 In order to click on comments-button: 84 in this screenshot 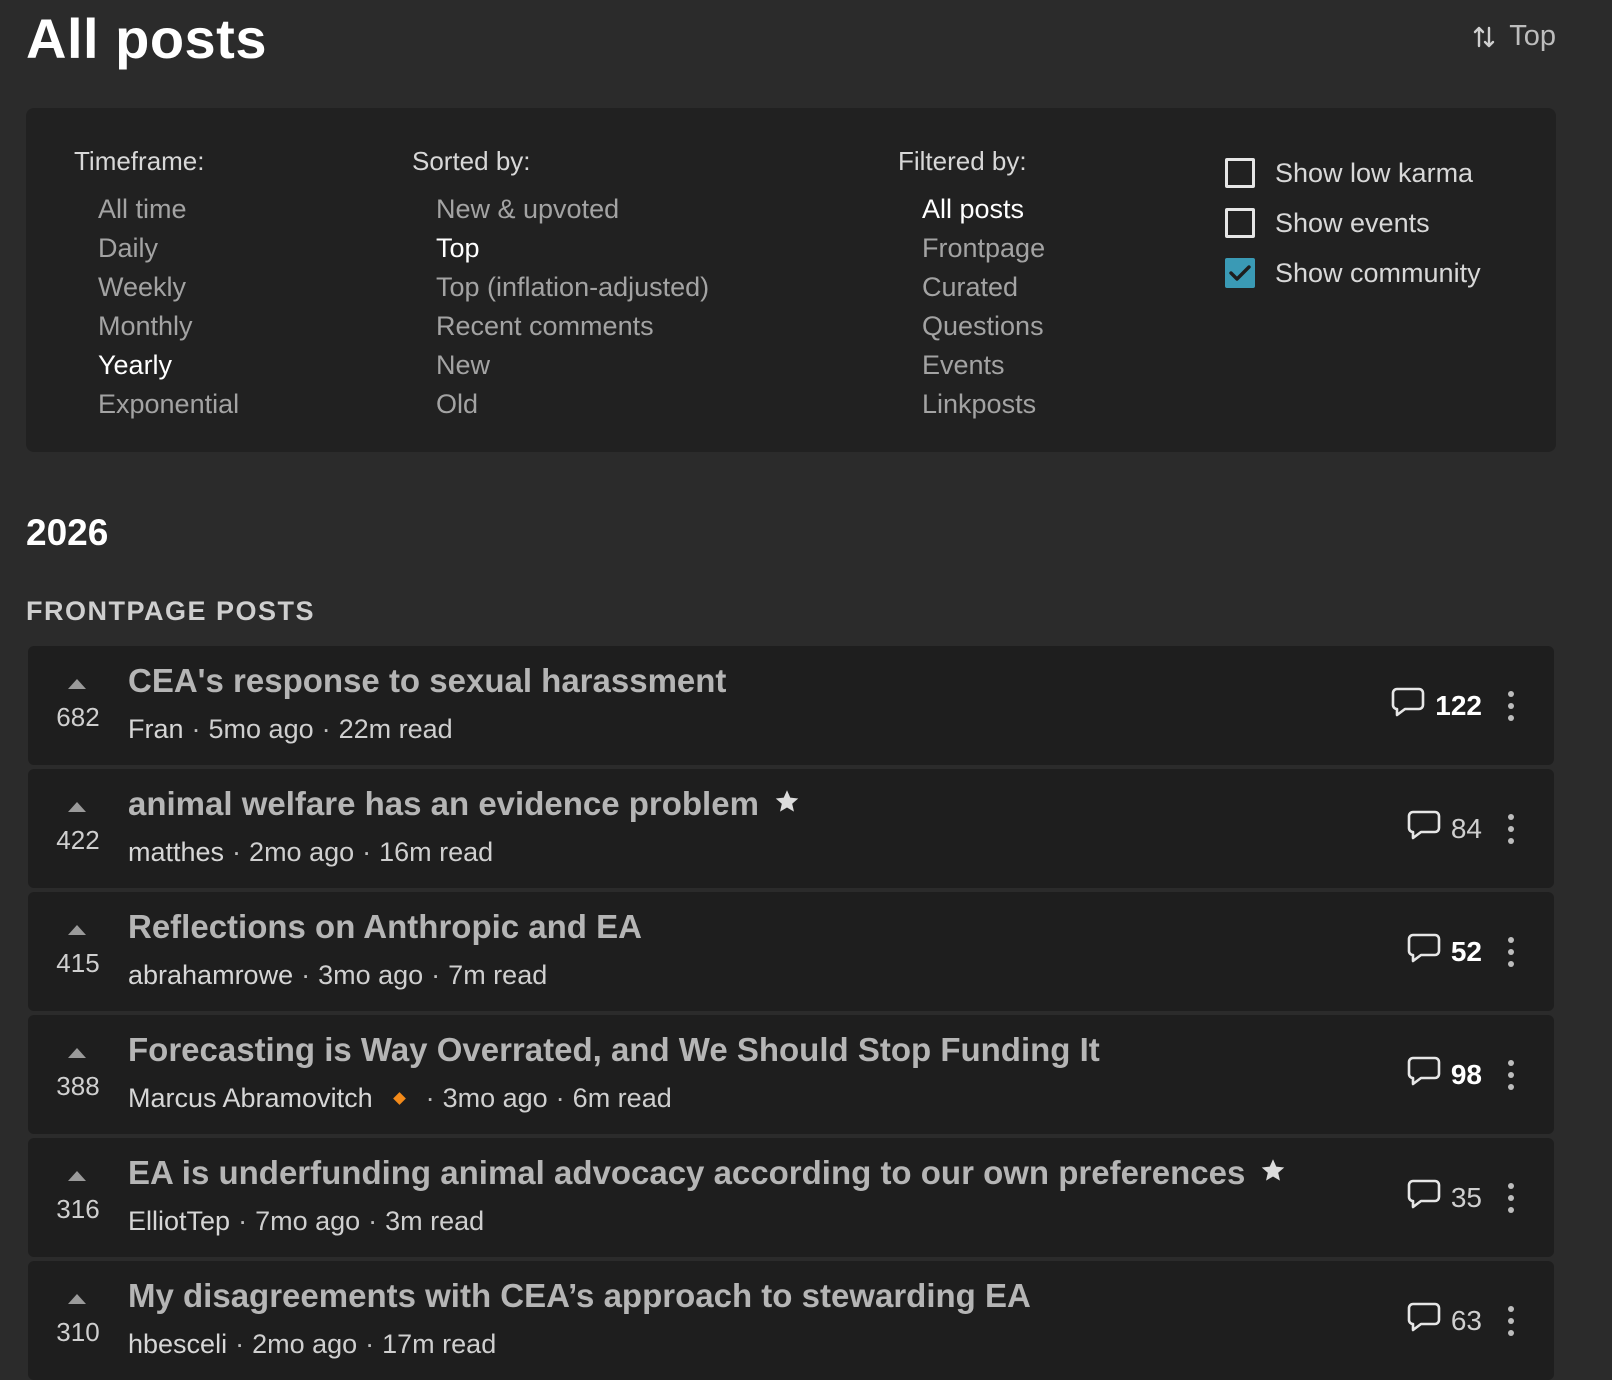, I will do `click(1444, 828)`.